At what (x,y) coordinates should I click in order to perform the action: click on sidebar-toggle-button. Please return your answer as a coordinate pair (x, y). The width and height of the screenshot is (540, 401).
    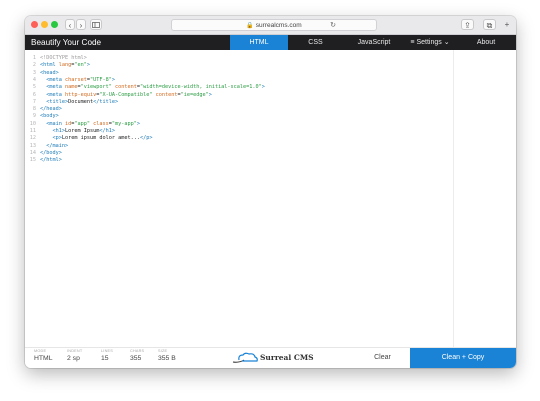
    Looking at the image, I should click on (96, 24).